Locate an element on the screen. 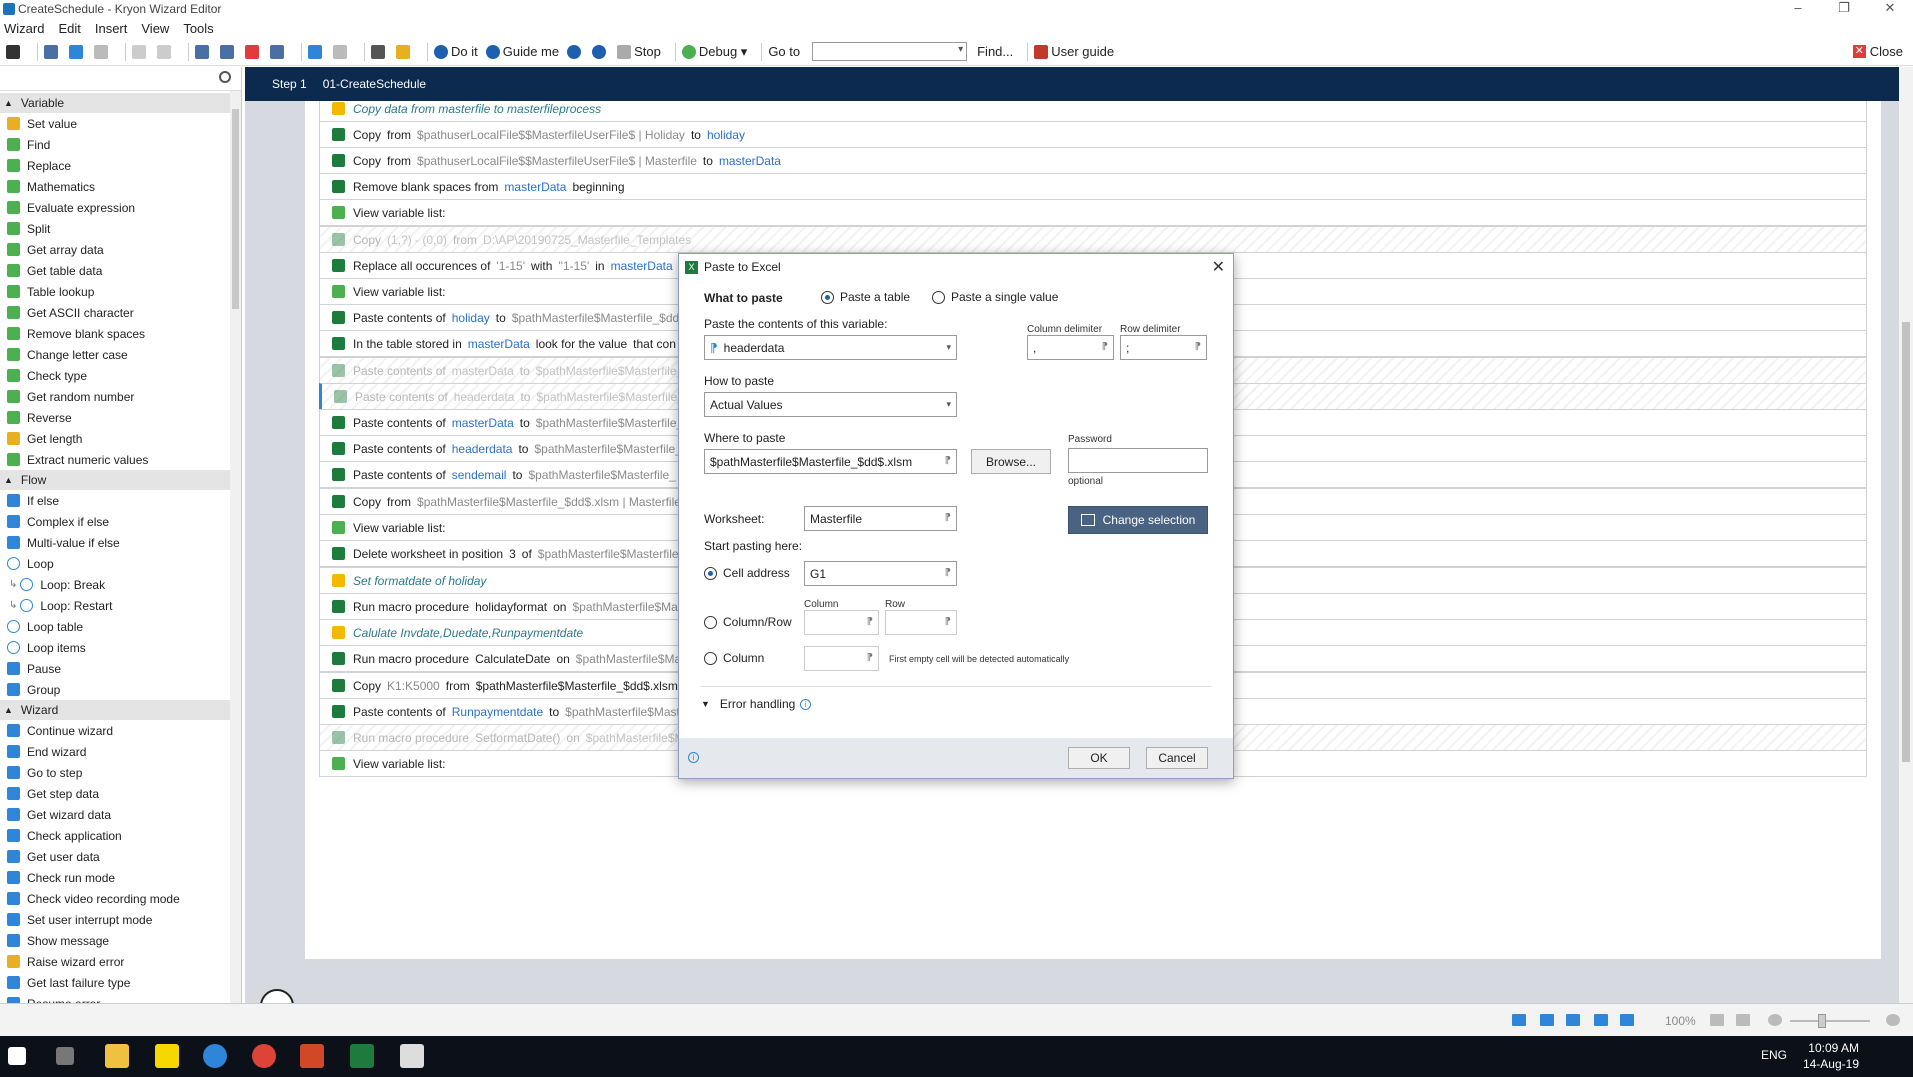 The width and height of the screenshot is (1913, 1077). zoom-in-icon is located at coordinates (1893, 1020).